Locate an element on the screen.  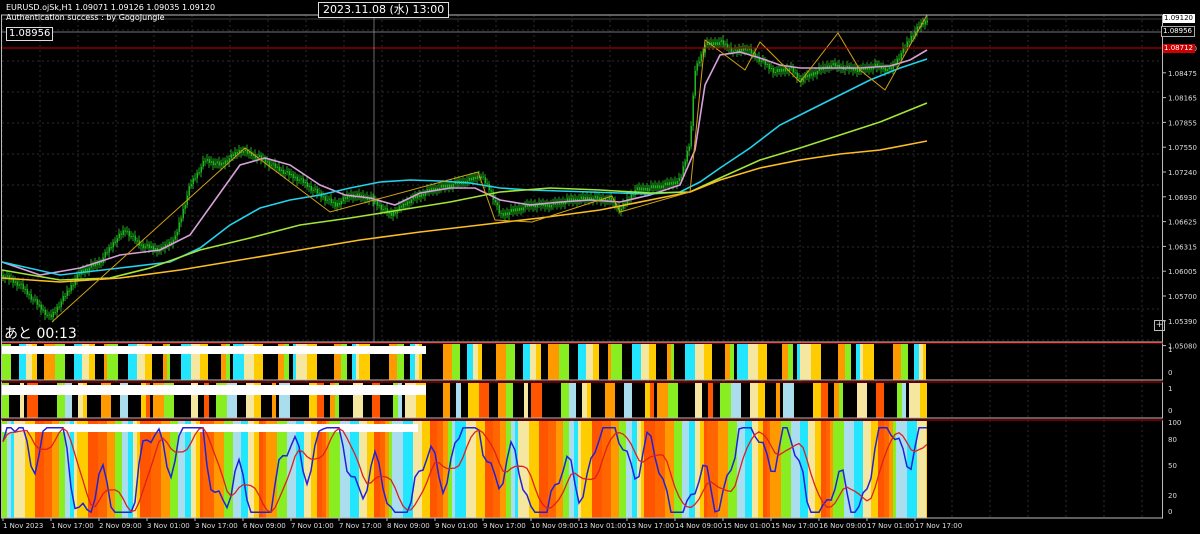
time-axis-label: 17 Nov 17:00 is located at coordinates (938, 526).